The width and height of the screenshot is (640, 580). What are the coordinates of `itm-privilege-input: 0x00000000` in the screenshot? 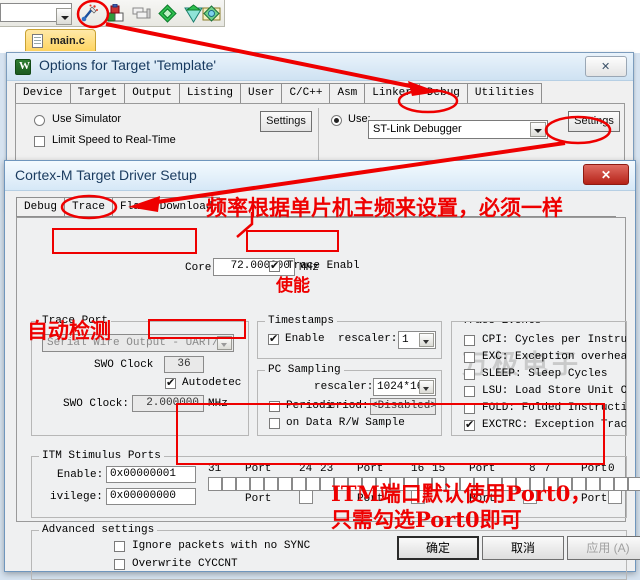 It's located at (151, 496).